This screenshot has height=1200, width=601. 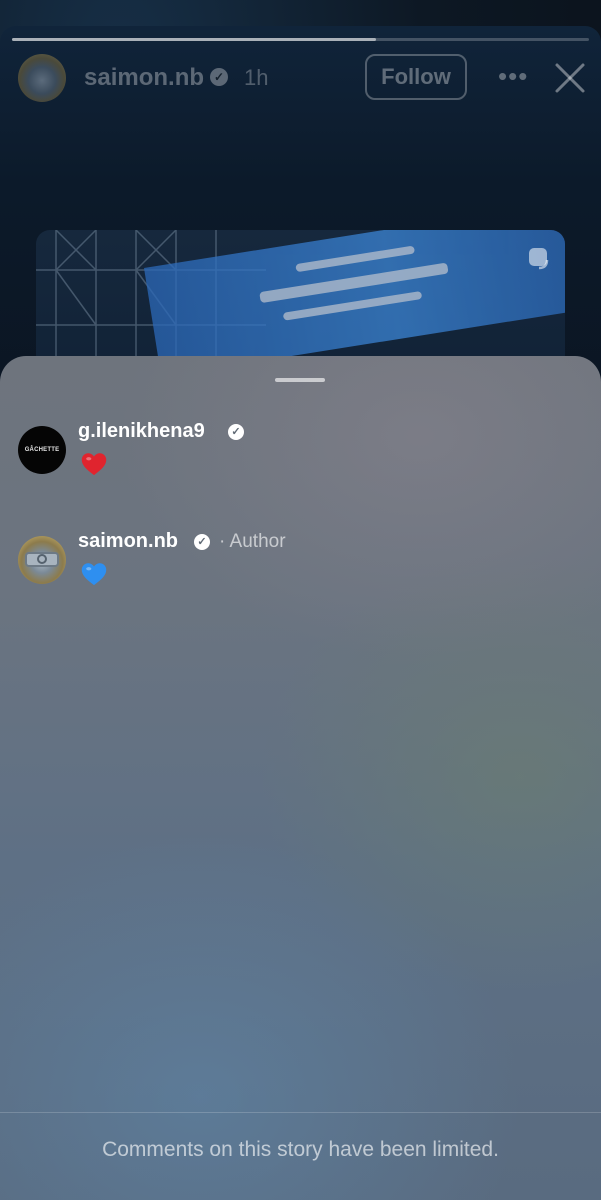 I want to click on story-avatar, so click(x=42, y=78).